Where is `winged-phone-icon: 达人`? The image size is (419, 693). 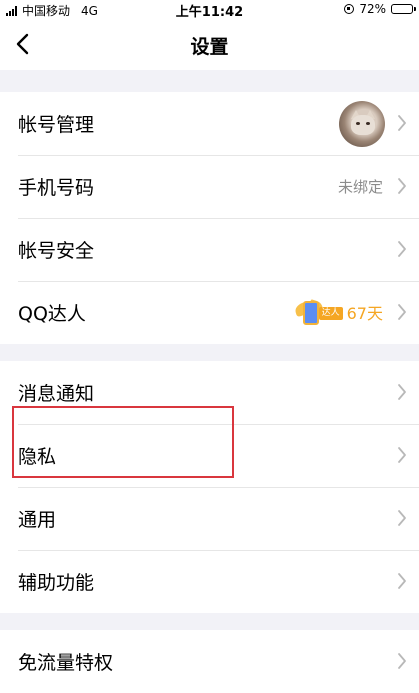
winged-phone-icon: 达人 is located at coordinates (318, 312).